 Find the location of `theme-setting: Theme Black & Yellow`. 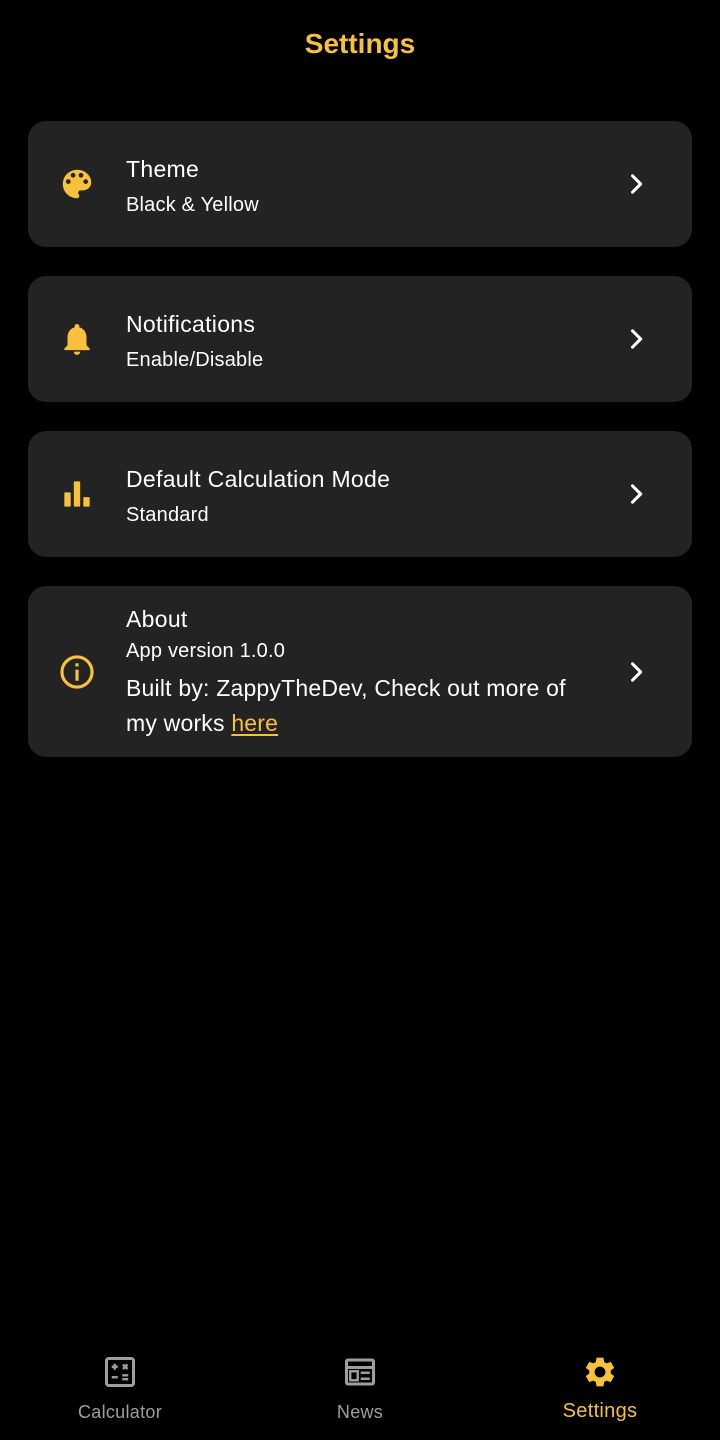

theme-setting: Theme Black & Yellow is located at coordinates (360, 184).